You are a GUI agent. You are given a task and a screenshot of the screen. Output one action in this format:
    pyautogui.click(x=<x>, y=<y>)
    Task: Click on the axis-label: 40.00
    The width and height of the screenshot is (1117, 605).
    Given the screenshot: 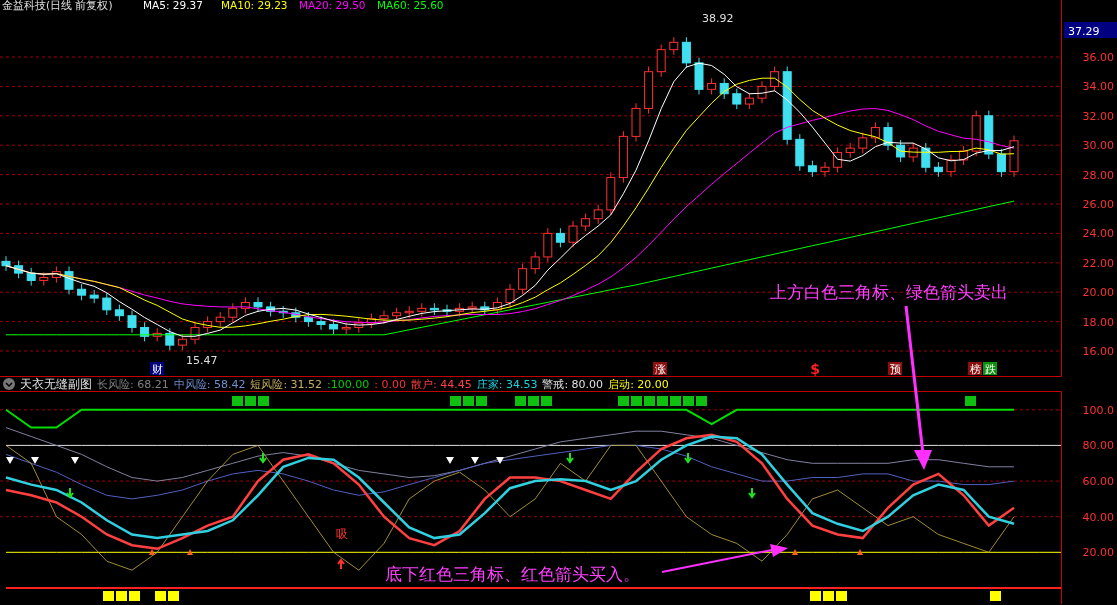 What is the action you would take?
    pyautogui.click(x=1098, y=517)
    